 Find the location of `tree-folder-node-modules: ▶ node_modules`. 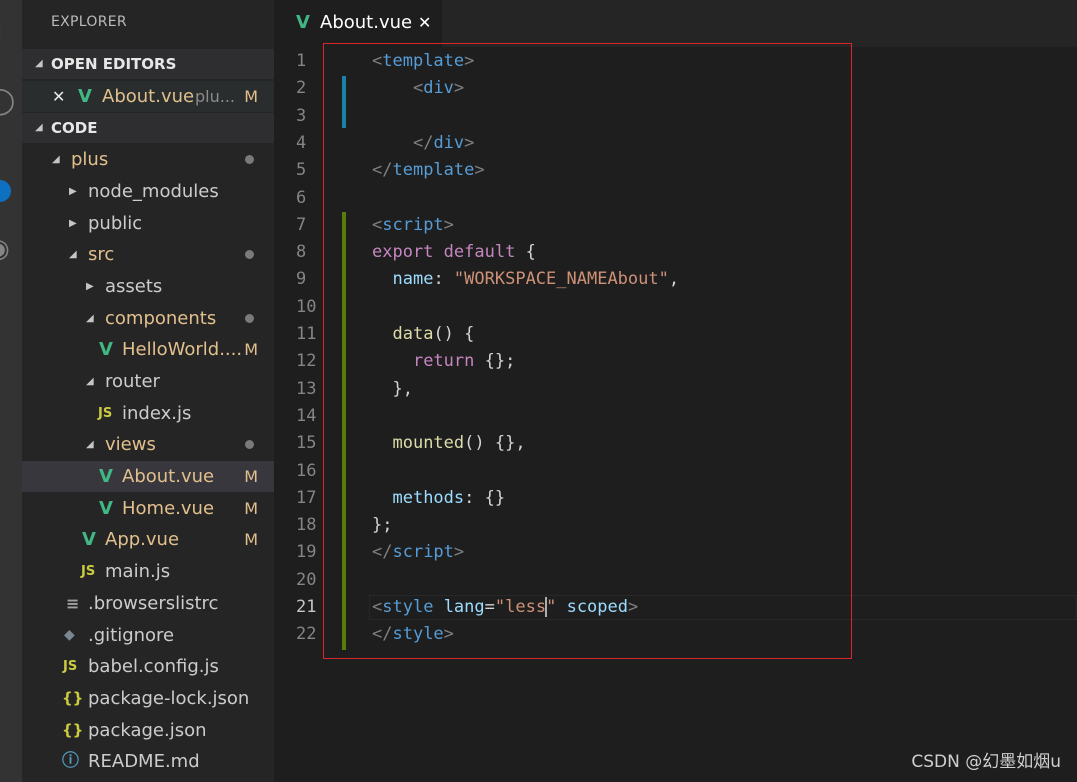

tree-folder-node-modules: ▶ node_modules is located at coordinates (148, 191).